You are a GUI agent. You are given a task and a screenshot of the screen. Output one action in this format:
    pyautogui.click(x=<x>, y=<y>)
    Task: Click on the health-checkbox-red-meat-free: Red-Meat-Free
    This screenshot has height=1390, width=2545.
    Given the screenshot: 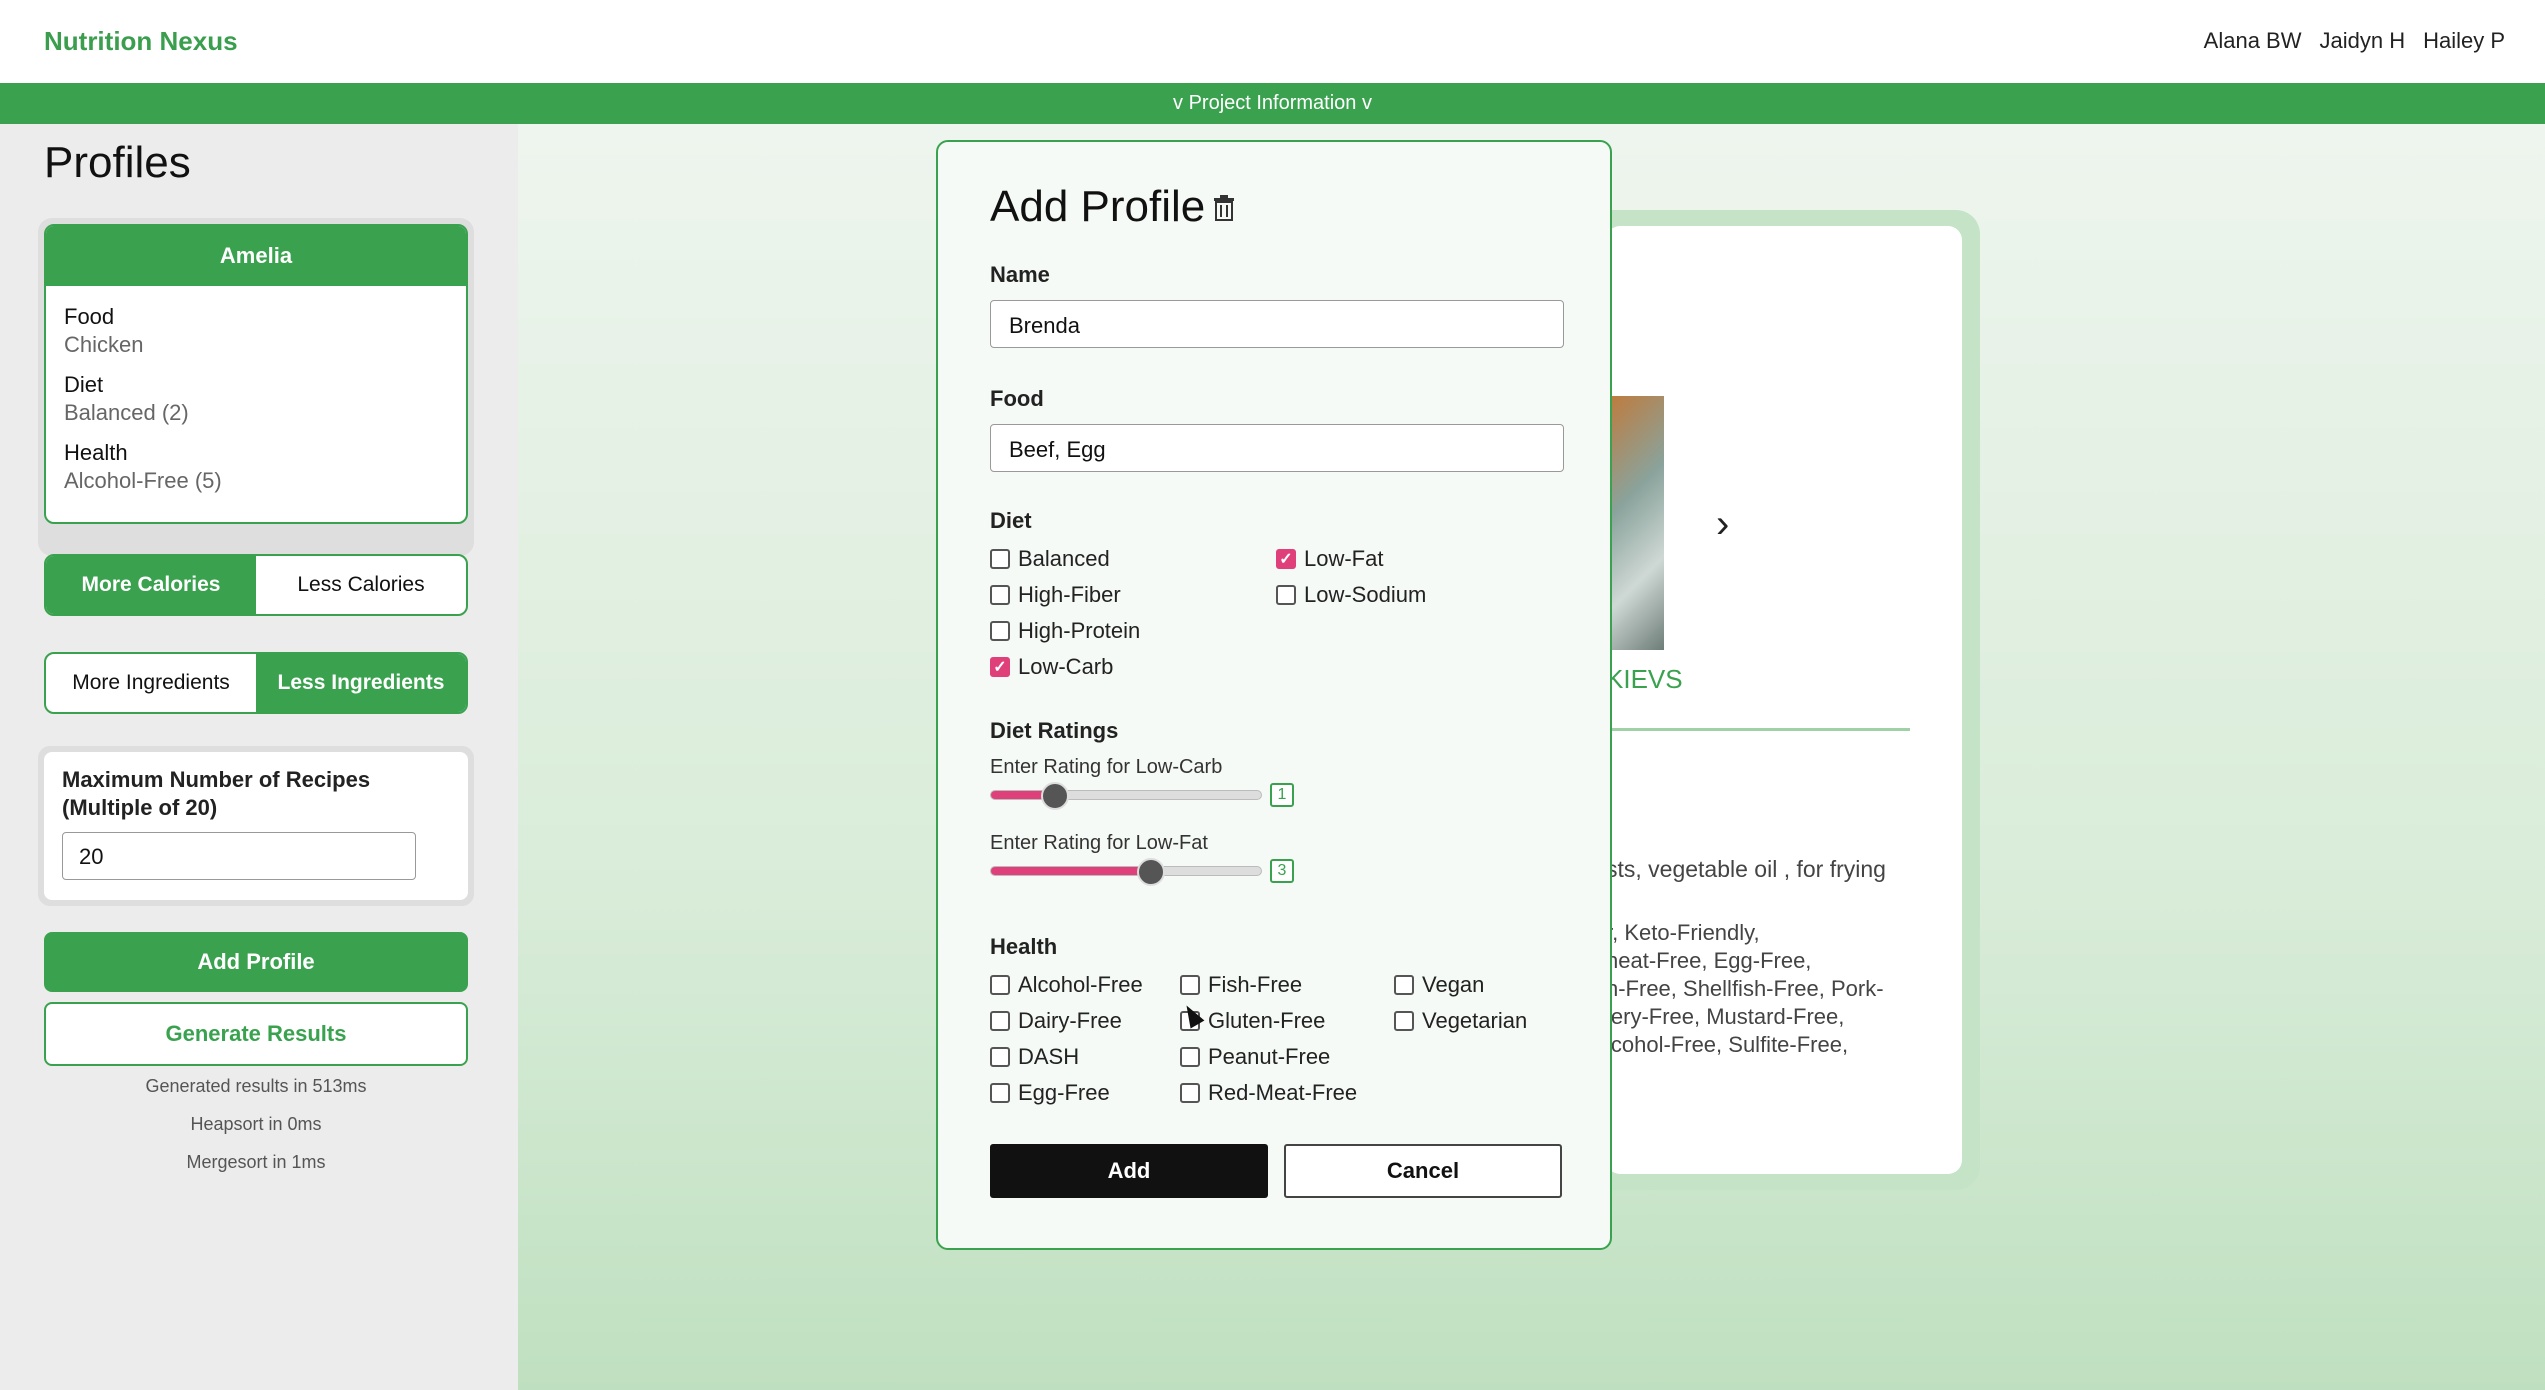 What is the action you would take?
    pyautogui.click(x=1268, y=1093)
    